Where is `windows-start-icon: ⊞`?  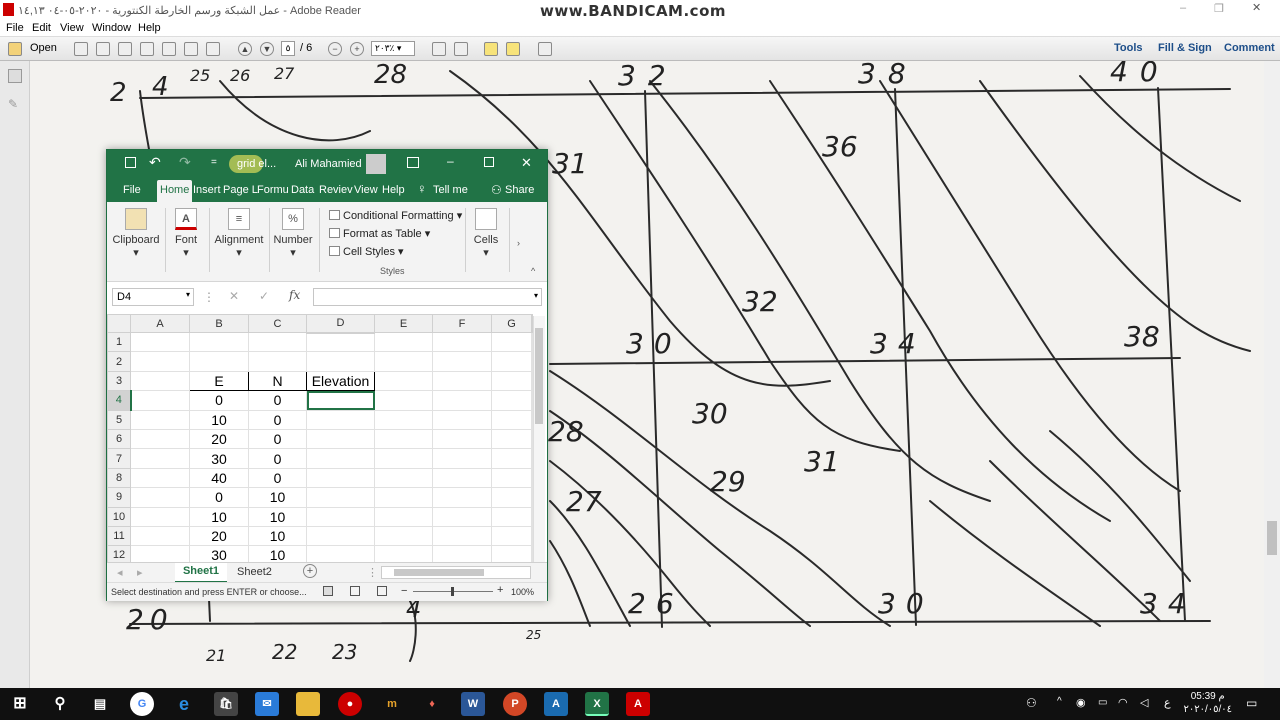
windows-start-icon: ⊞ is located at coordinates (20, 704).